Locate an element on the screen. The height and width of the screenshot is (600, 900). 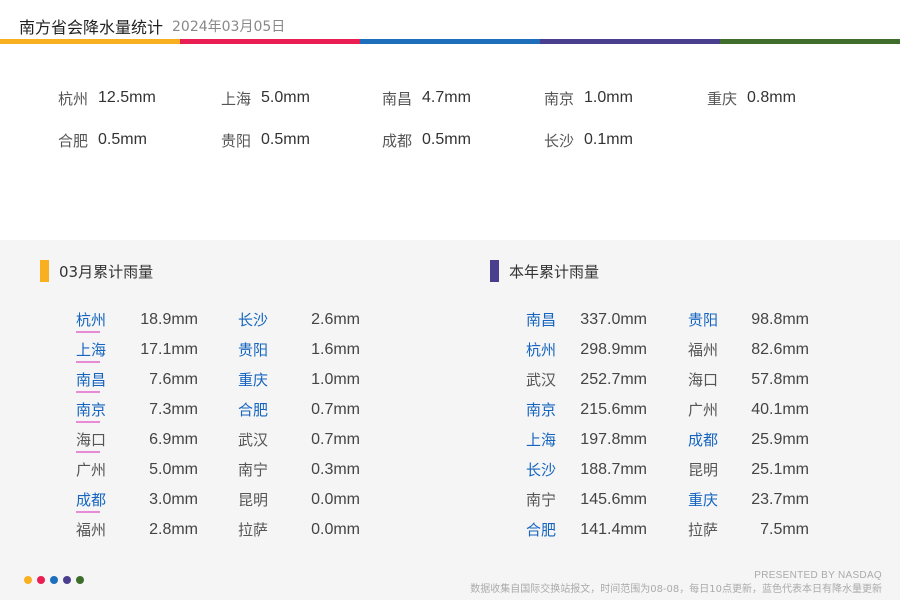
yearly-rainfall-value: 40.1mm is located at coordinates (780, 409).